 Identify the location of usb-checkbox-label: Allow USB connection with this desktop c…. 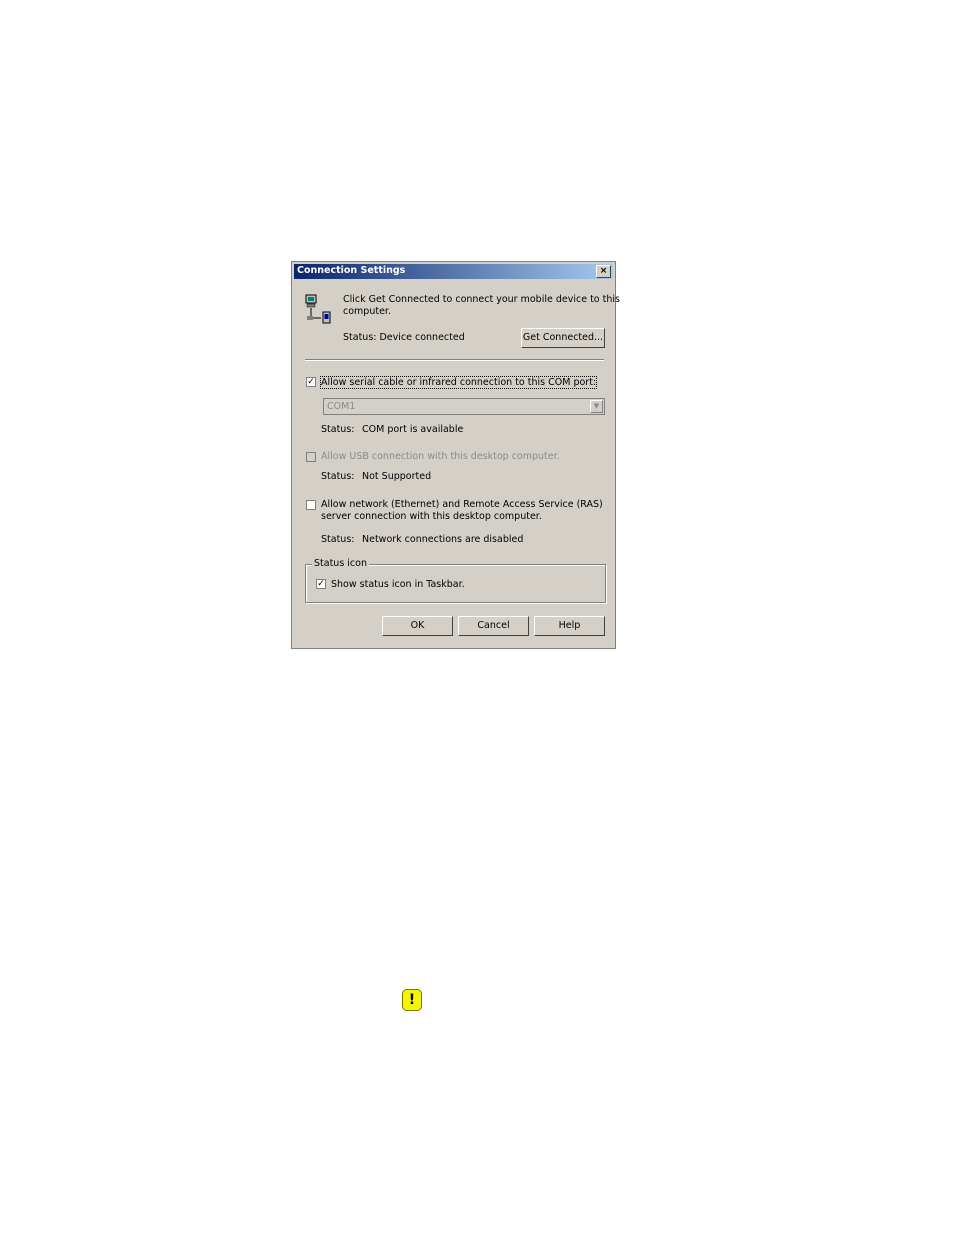
(440, 456).